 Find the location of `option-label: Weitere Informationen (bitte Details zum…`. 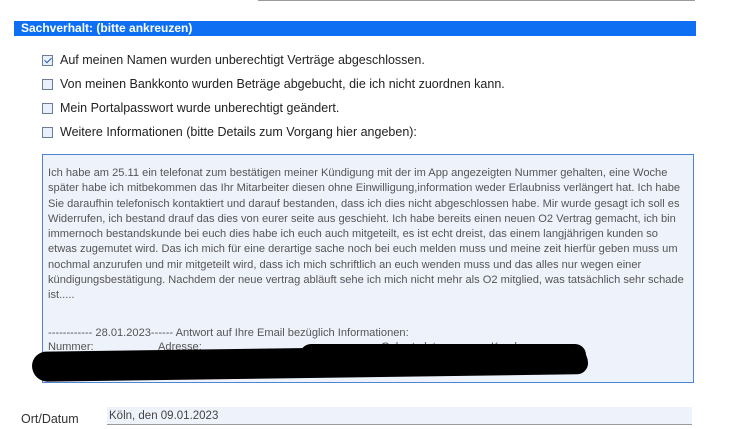

option-label: Weitere Informationen (bitte Details zum… is located at coordinates (238, 132).